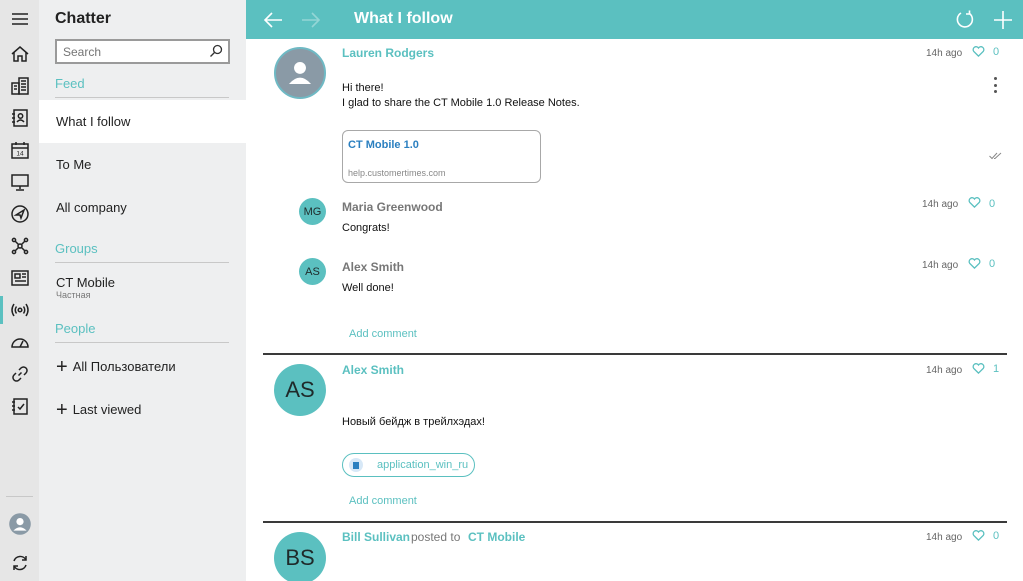  What do you see at coordinates (74, 164) in the screenshot?
I see `nav-item-label: To Me` at bounding box center [74, 164].